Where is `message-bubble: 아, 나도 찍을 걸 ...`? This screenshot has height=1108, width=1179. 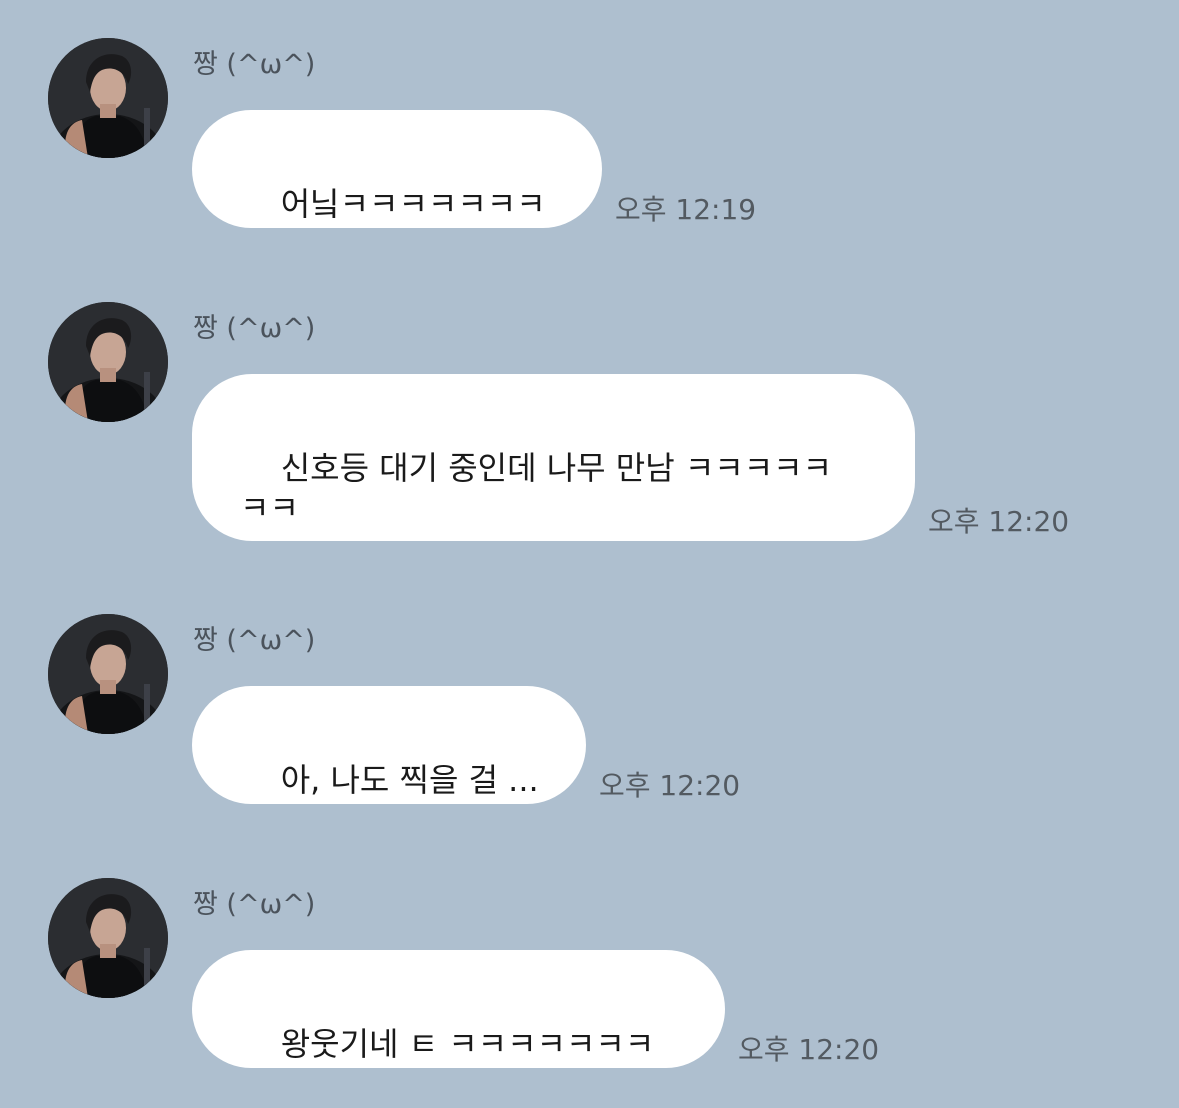
message-bubble: 아, 나도 찍을 걸 ... is located at coordinates (389, 745).